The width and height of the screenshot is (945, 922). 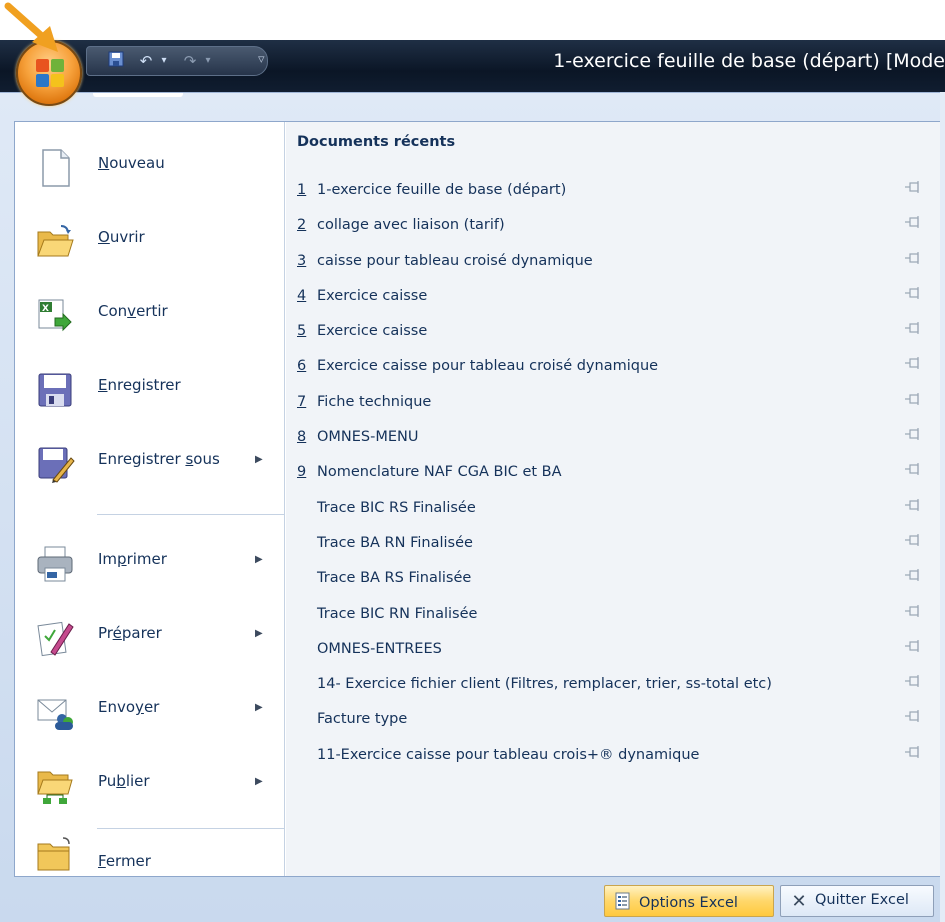 I want to click on label-rest: parer, so click(x=141, y=633).